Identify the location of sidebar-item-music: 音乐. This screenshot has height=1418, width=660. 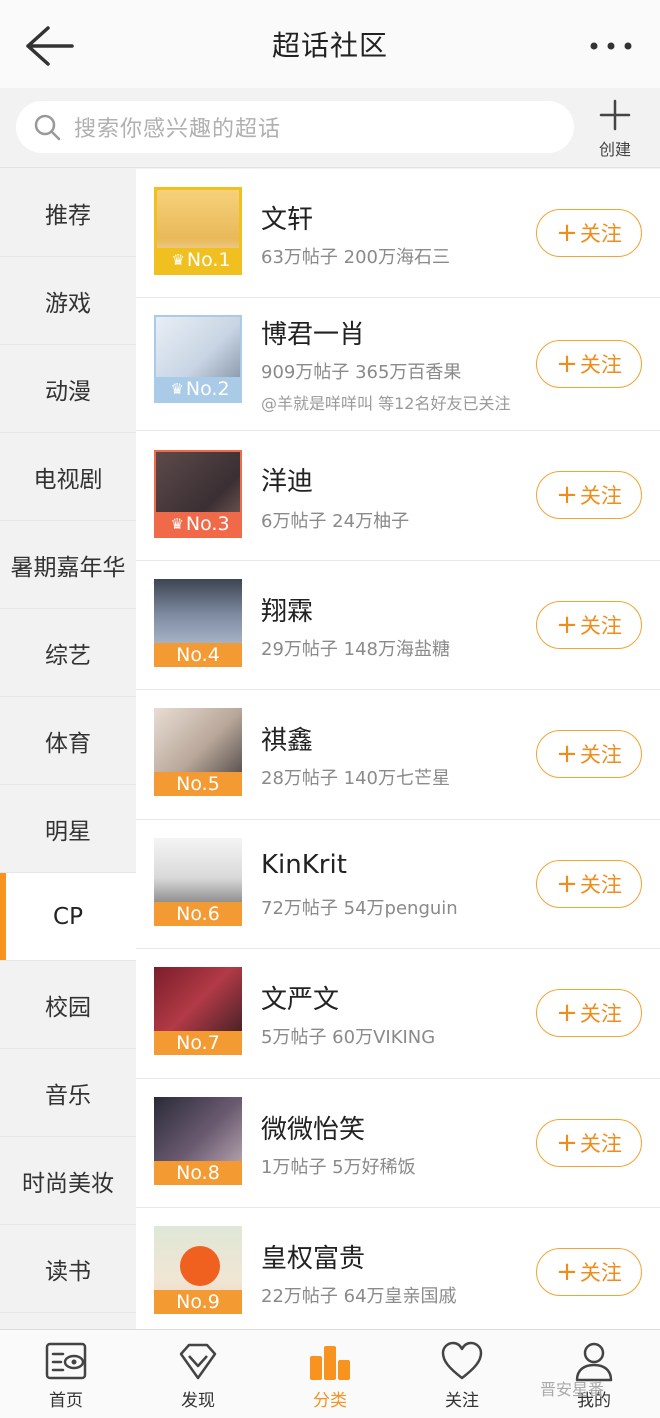
(68, 1093).